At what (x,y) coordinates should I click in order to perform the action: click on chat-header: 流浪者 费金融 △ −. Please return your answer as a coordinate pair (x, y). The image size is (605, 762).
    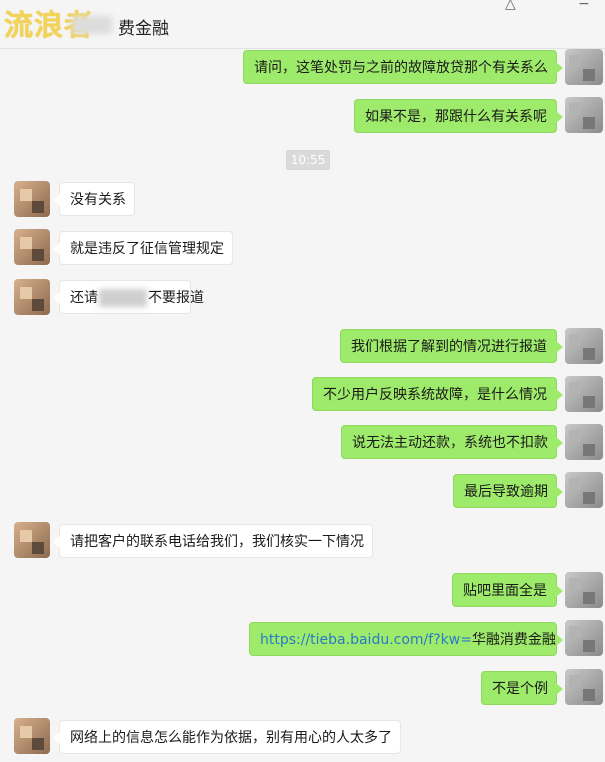
    Looking at the image, I should click on (302, 24).